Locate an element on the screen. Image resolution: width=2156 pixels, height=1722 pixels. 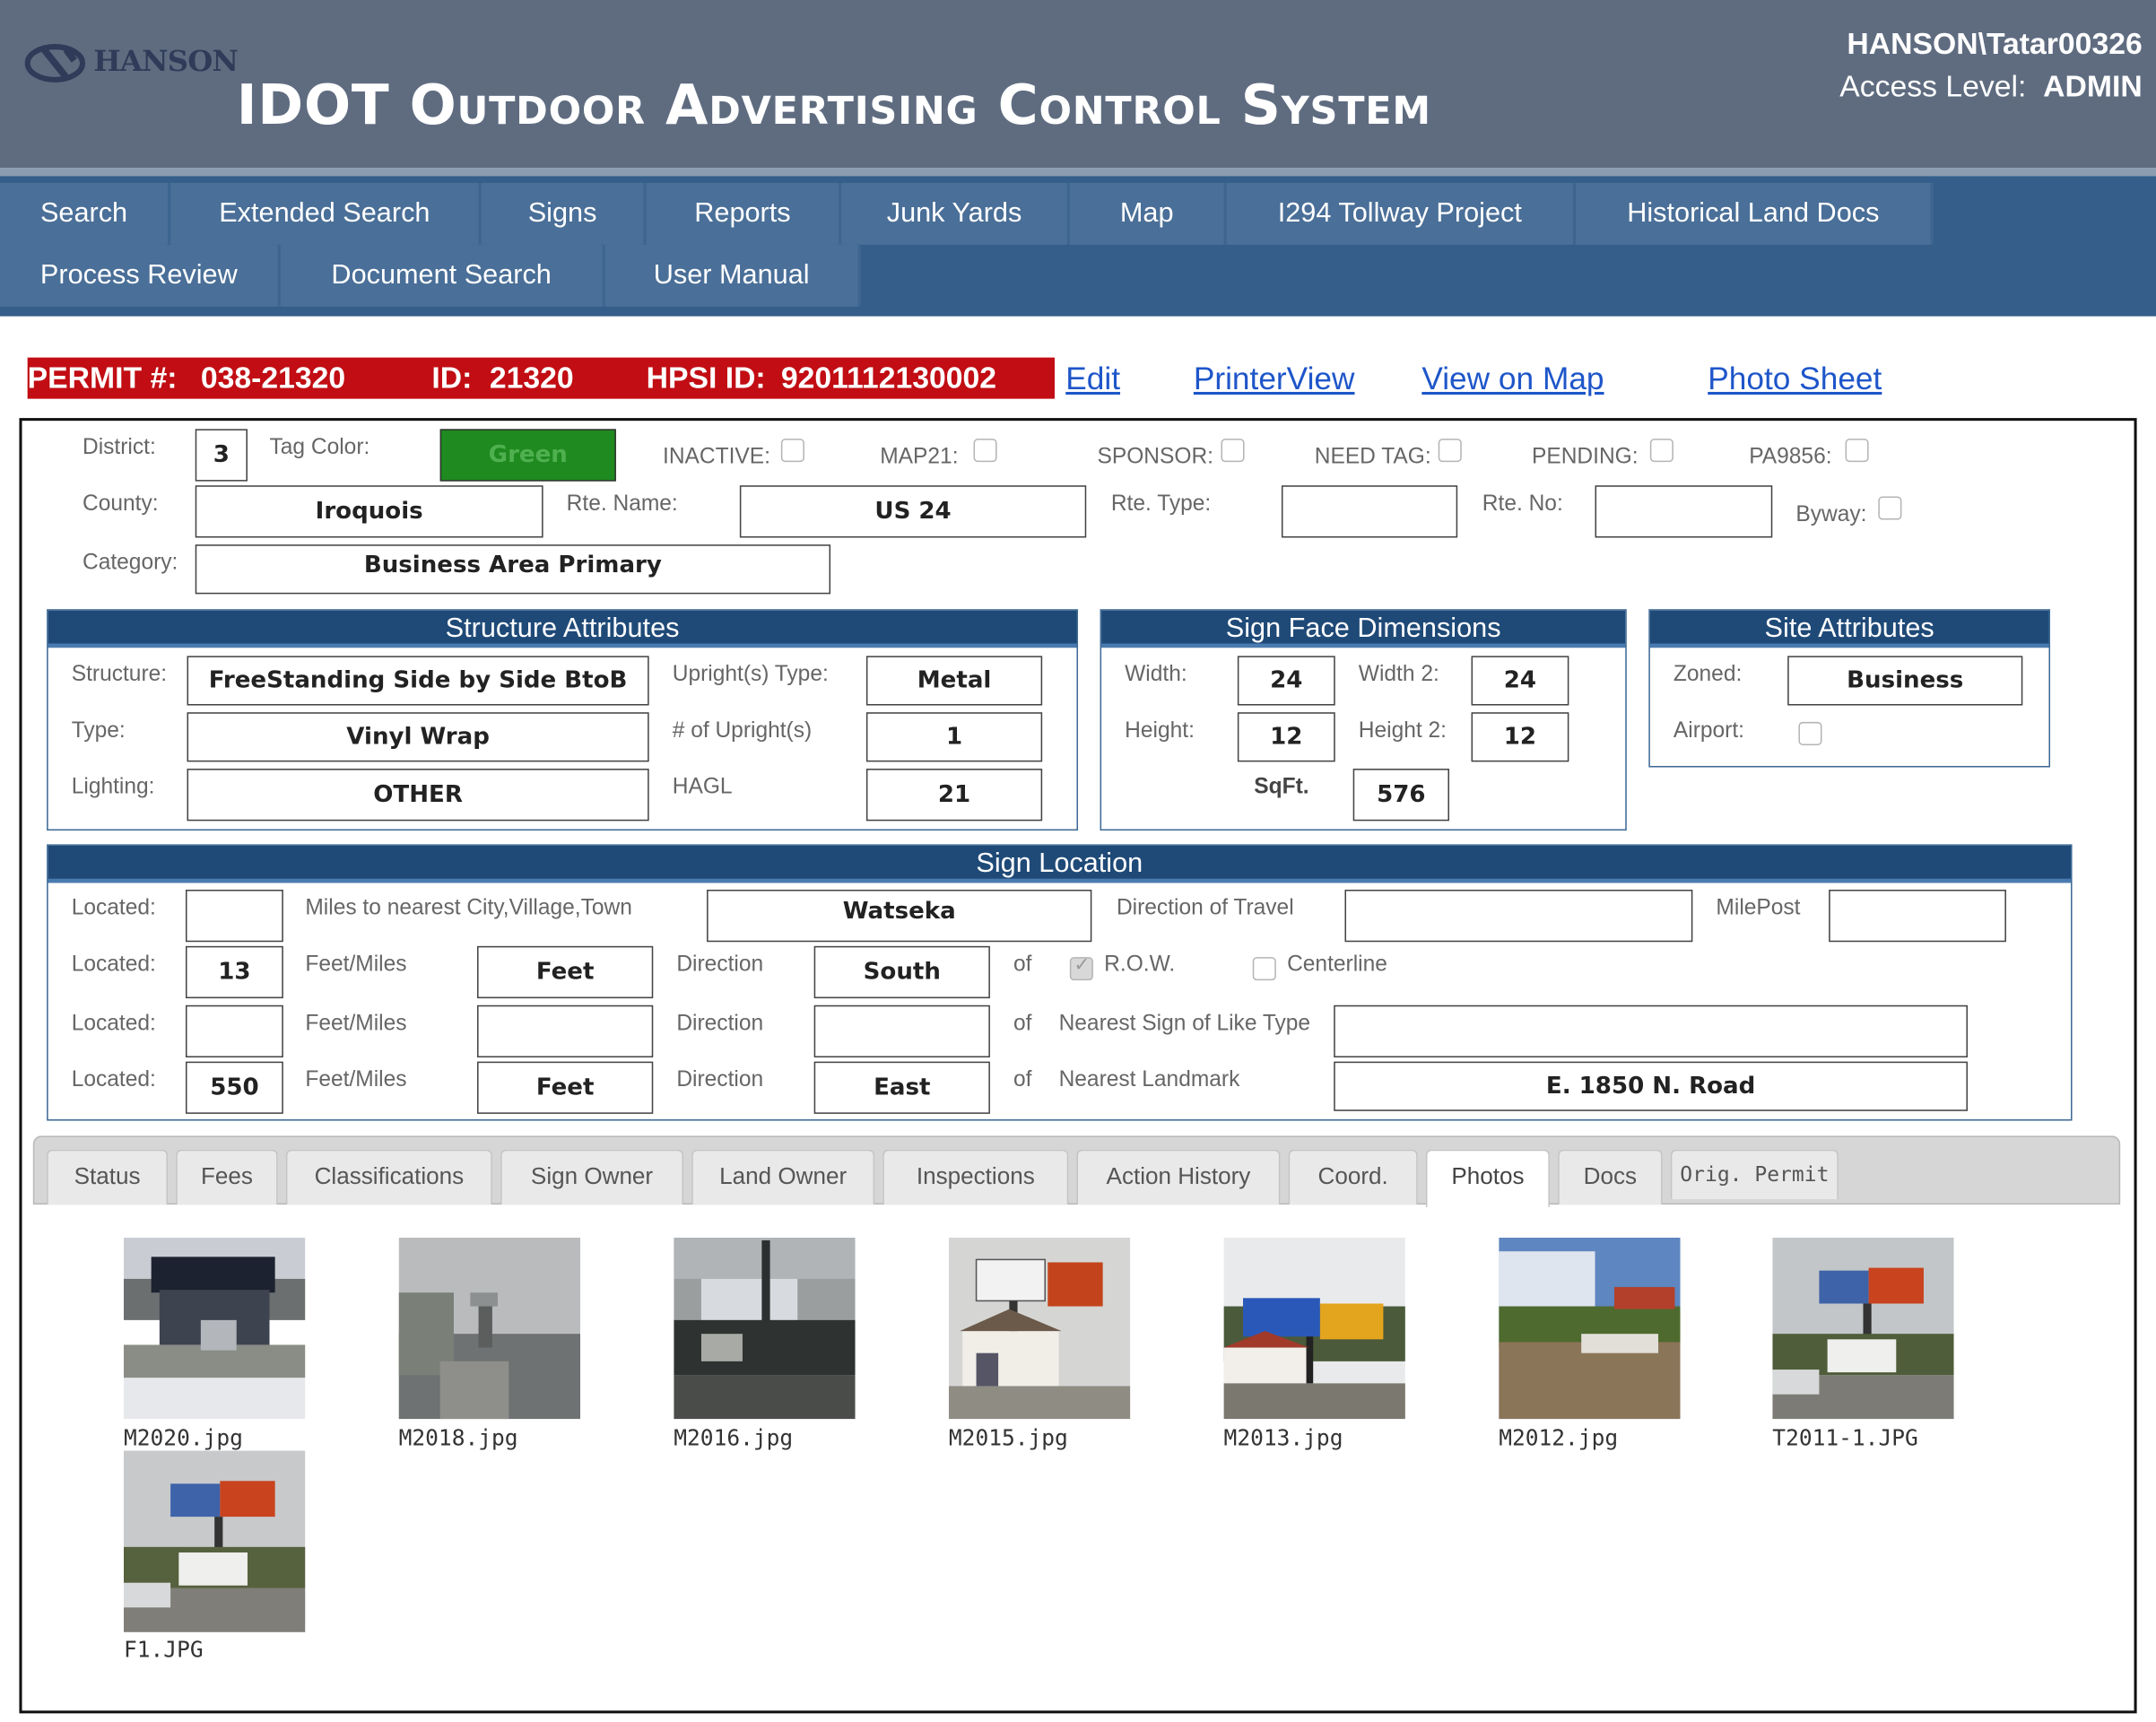
category-field: Business Area Primary is located at coordinates (513, 569).